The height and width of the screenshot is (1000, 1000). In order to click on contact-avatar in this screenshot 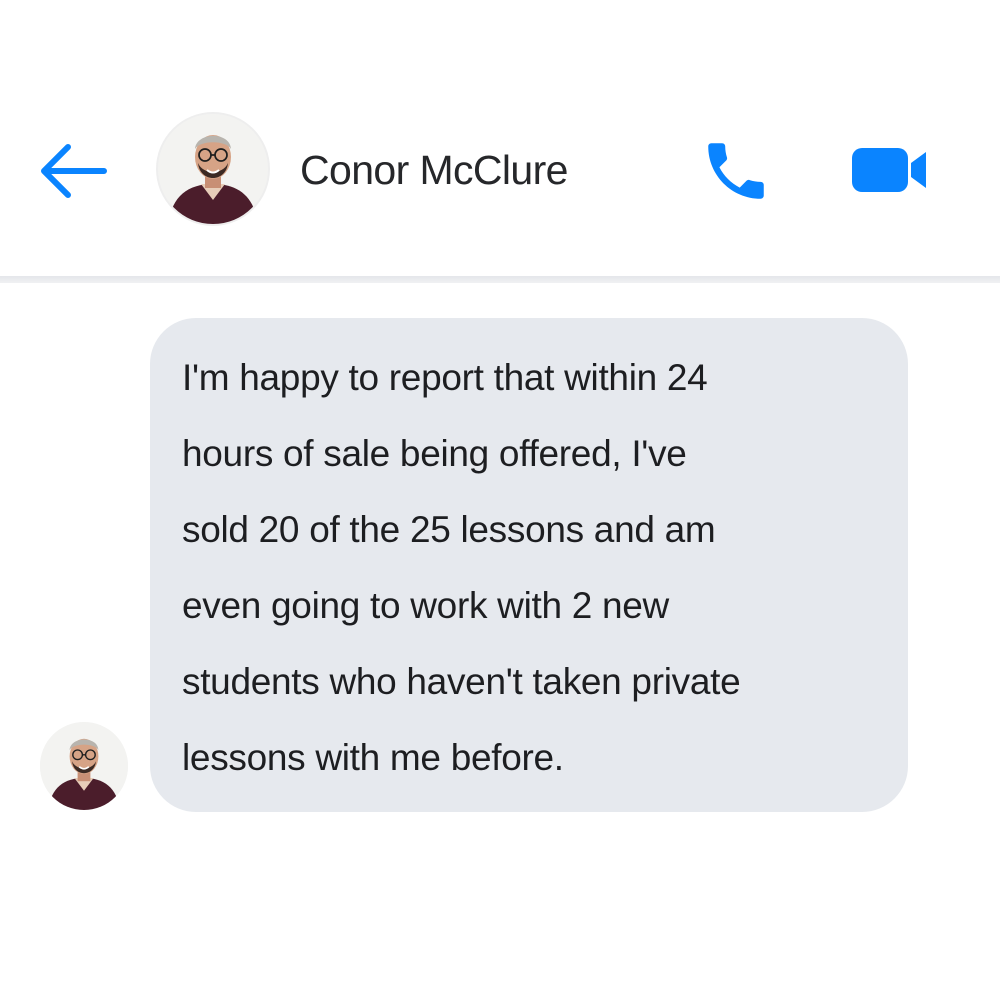, I will do `click(213, 169)`.